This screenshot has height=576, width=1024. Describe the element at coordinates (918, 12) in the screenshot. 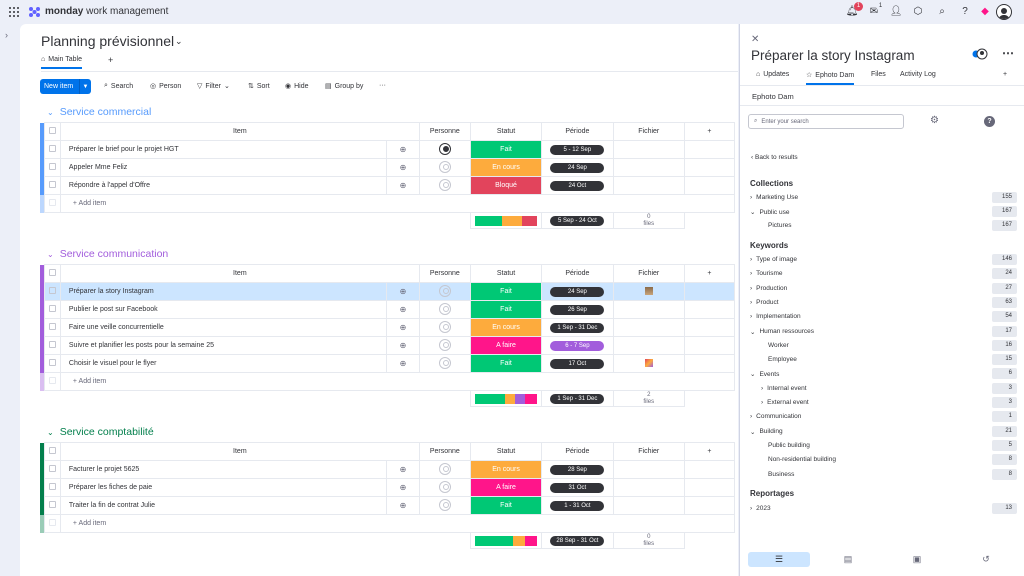

I see `apps-marketplace-icon: ⬡` at that location.